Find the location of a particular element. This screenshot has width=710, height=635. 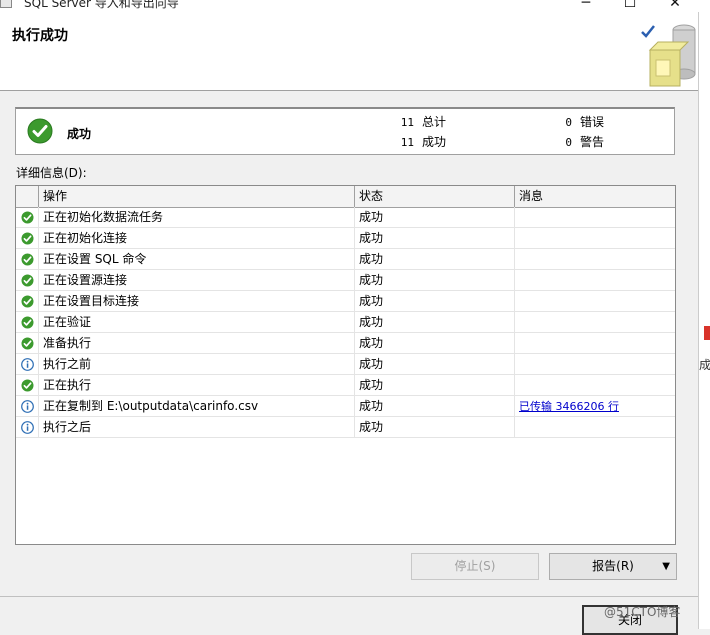

total-count: 11 is located at coordinates (407, 122).